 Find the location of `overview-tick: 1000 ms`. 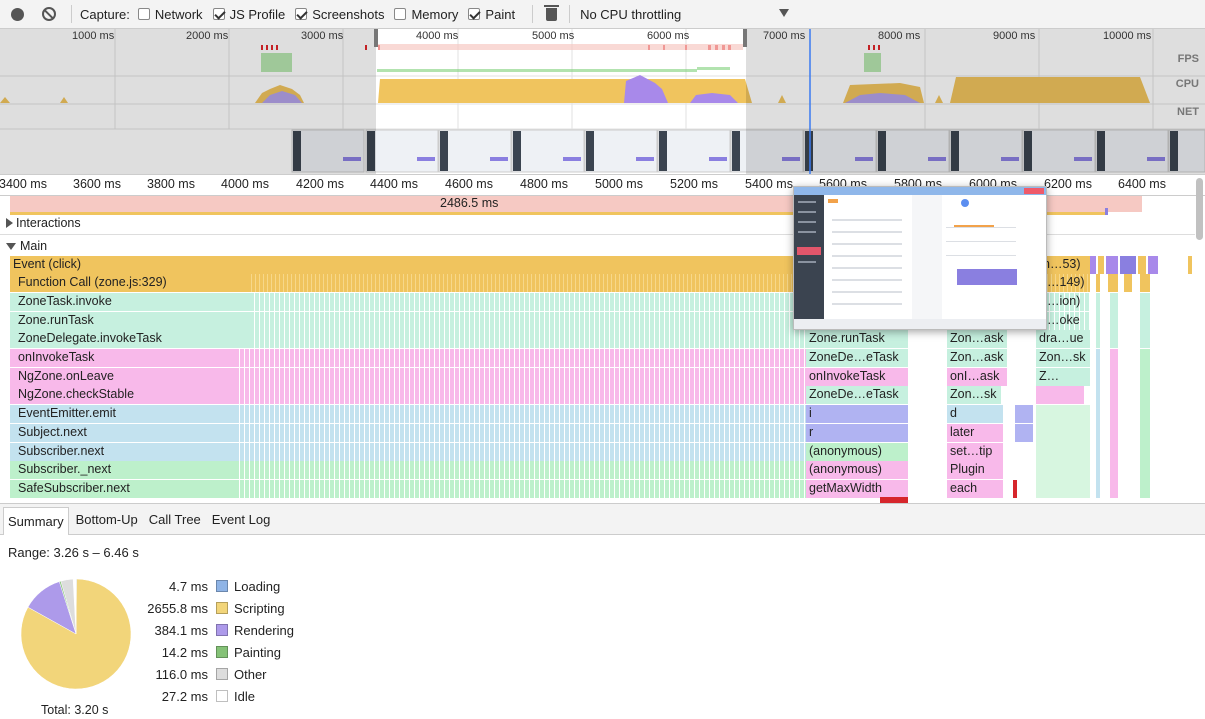

overview-tick: 1000 ms is located at coordinates (93, 36).